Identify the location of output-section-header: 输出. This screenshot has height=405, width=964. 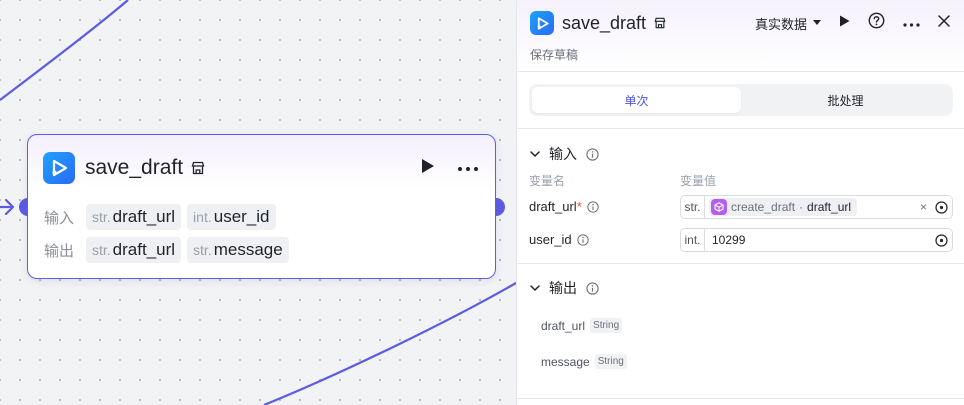
(564, 288).